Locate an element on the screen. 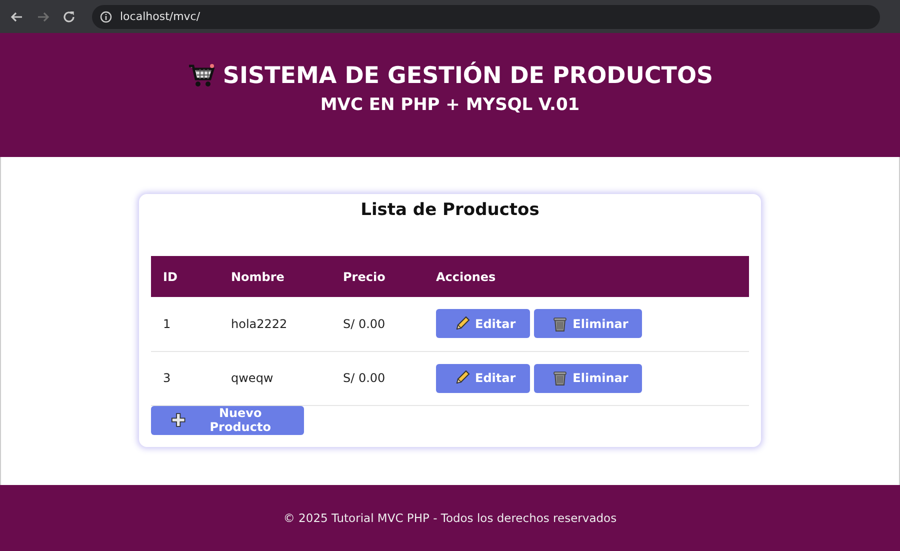  column-header: Nombre is located at coordinates (275, 276).